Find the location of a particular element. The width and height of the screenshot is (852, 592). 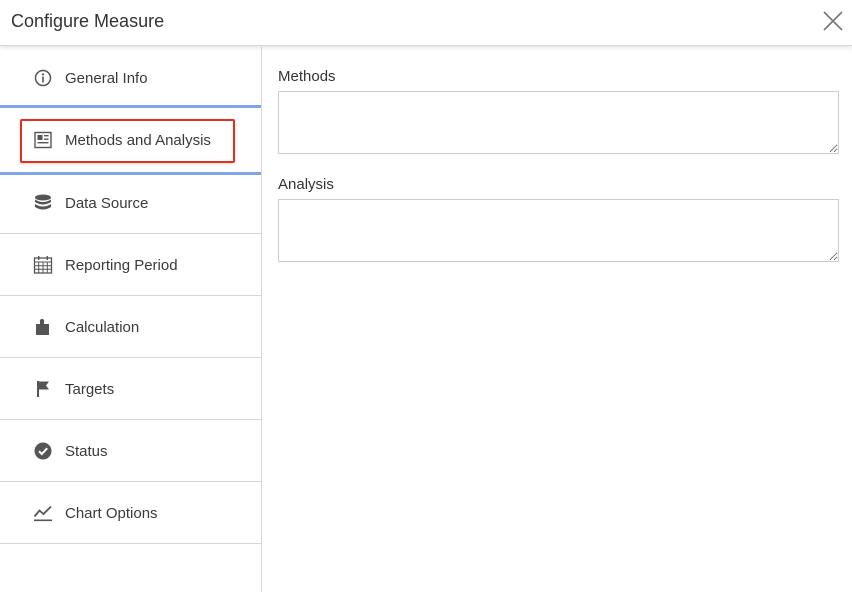

sidebar-item-label: Calculation is located at coordinates (102, 327).